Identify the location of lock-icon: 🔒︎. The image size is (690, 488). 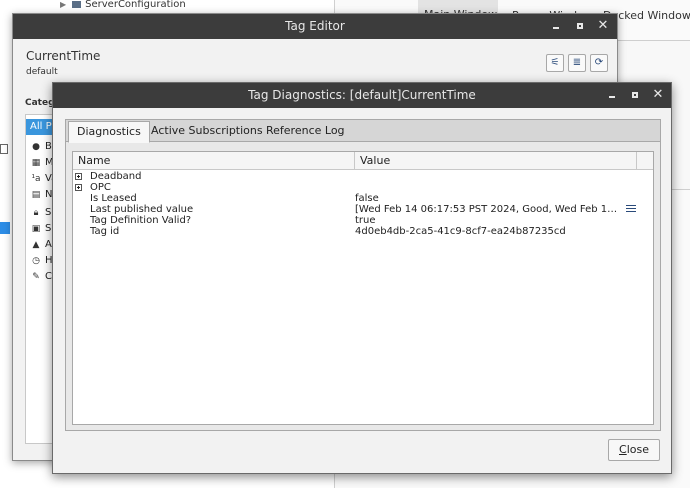
(36, 213).